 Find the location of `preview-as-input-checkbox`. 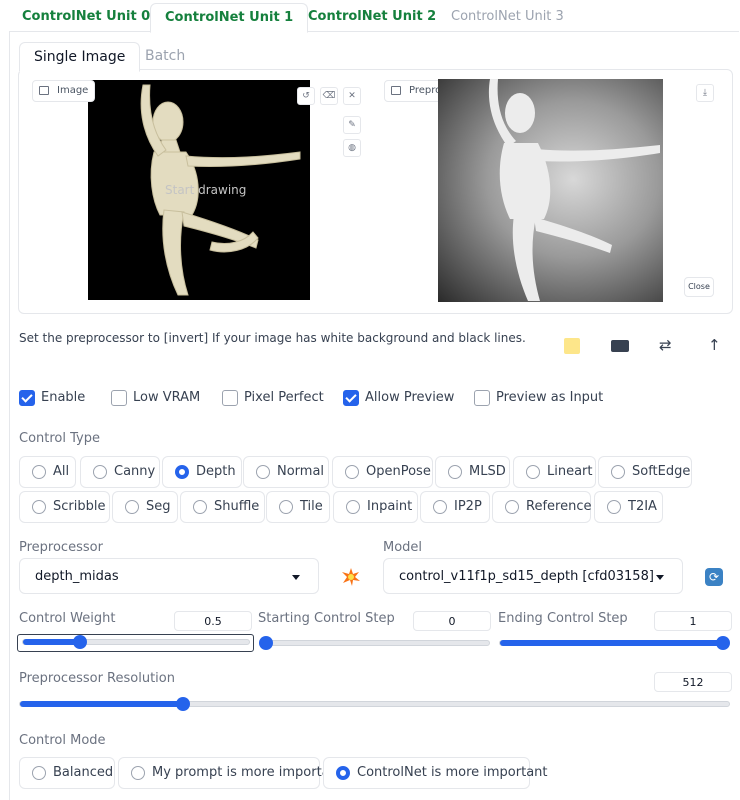

preview-as-input-checkbox is located at coordinates (482, 398).